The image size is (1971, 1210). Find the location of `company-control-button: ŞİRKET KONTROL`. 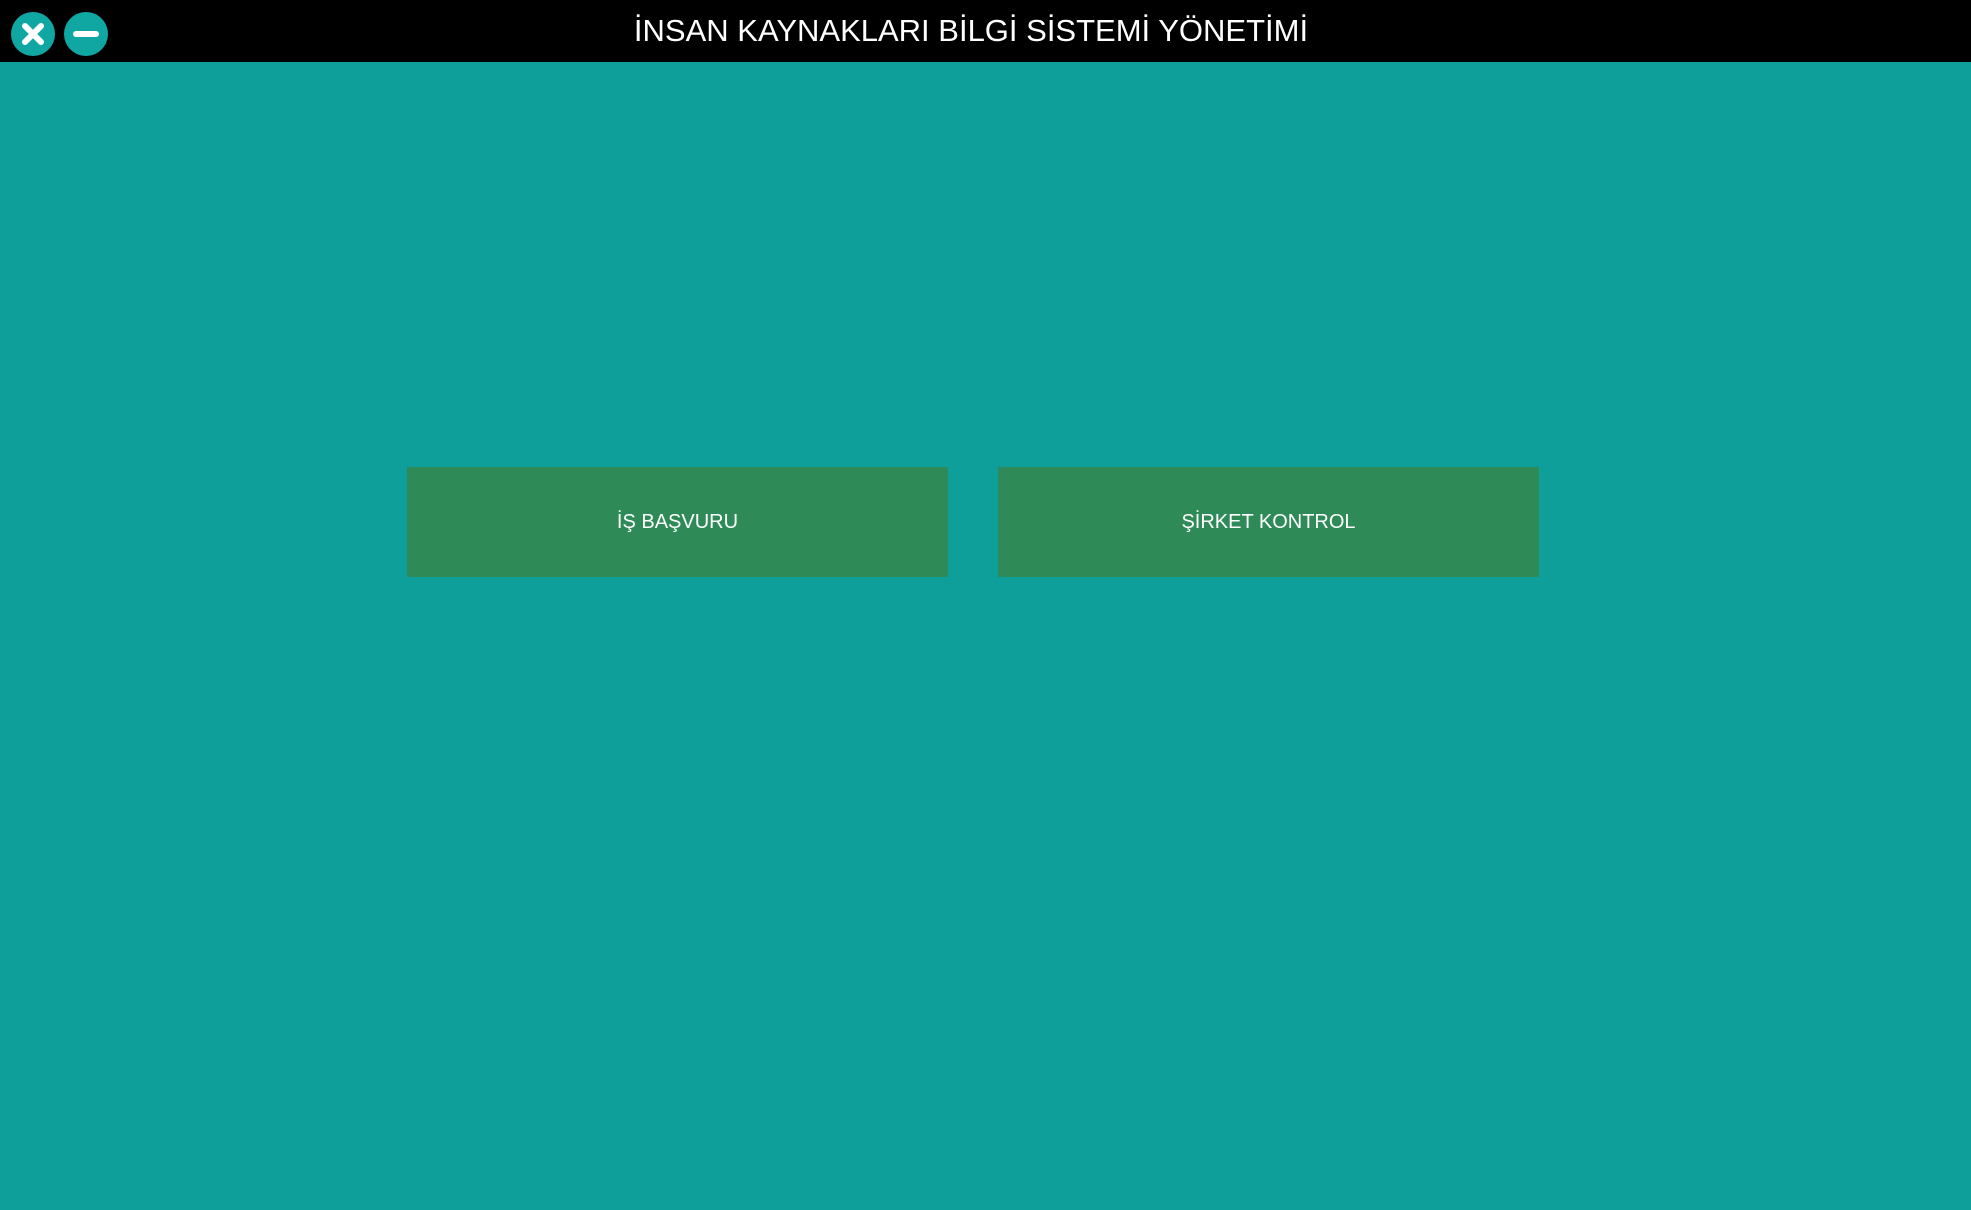

company-control-button: ŞİRKET KONTROL is located at coordinates (1268, 522).